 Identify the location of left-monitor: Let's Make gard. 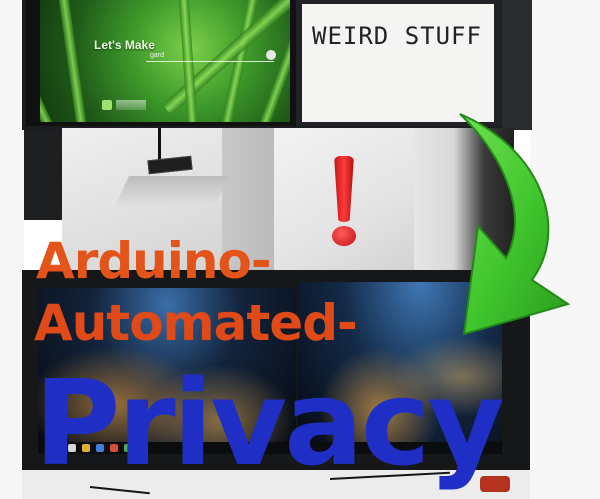
(161, 63).